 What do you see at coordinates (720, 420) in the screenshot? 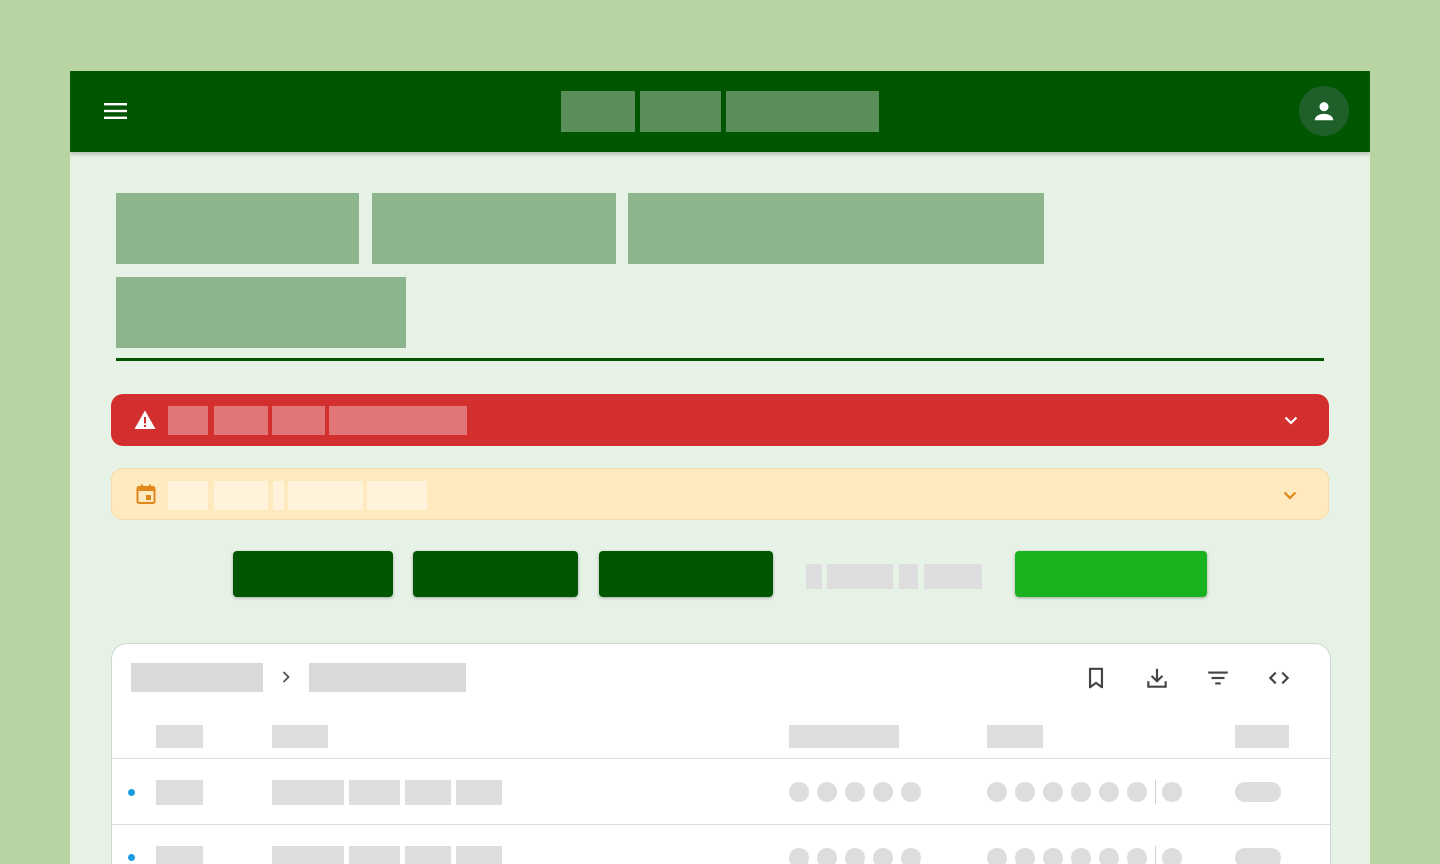
I see `alert-banner` at bounding box center [720, 420].